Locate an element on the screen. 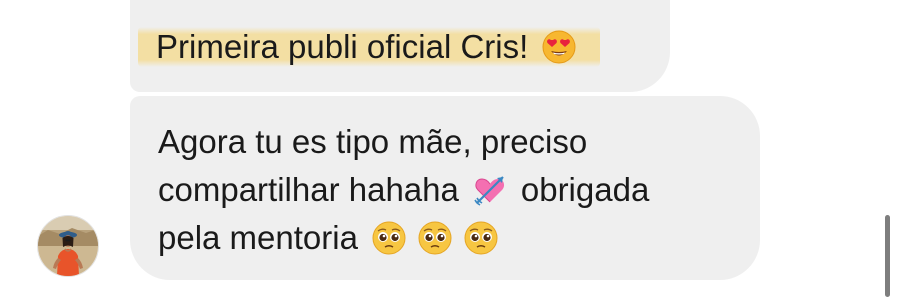 The image size is (900, 308). heart-eyes-emoji-icon is located at coordinates (559, 47).